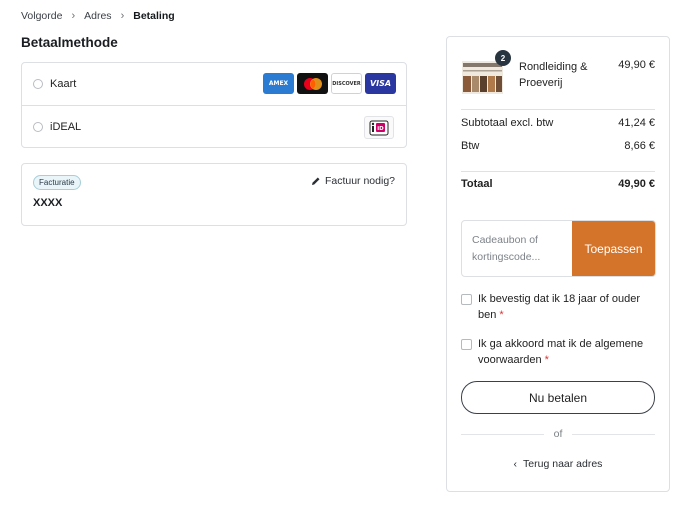  What do you see at coordinates (558, 146) in the screenshot?
I see `tax-row: Btw 8,66 €` at bounding box center [558, 146].